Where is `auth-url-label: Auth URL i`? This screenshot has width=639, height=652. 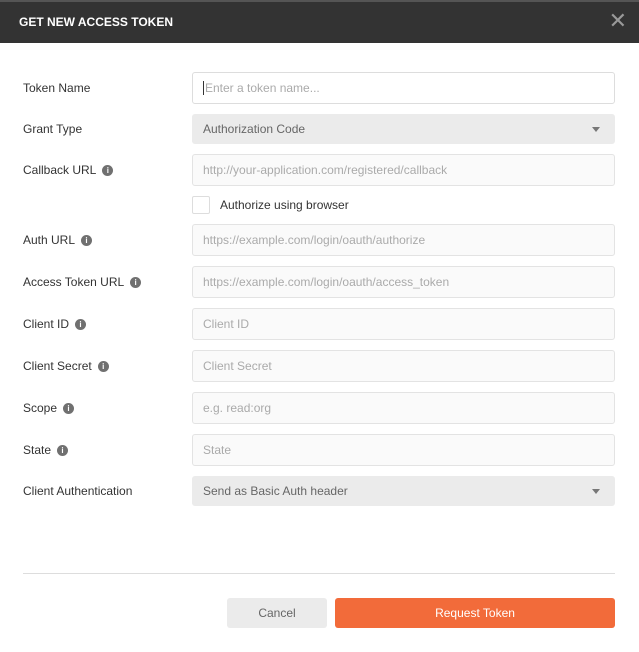
auth-url-label: Auth URL i is located at coordinates (58, 240).